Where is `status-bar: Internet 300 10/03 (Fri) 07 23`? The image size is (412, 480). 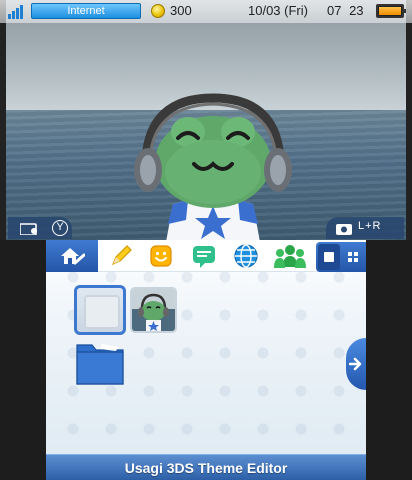 status-bar: Internet 300 10/03 (Fri) 07 23 is located at coordinates (206, 11).